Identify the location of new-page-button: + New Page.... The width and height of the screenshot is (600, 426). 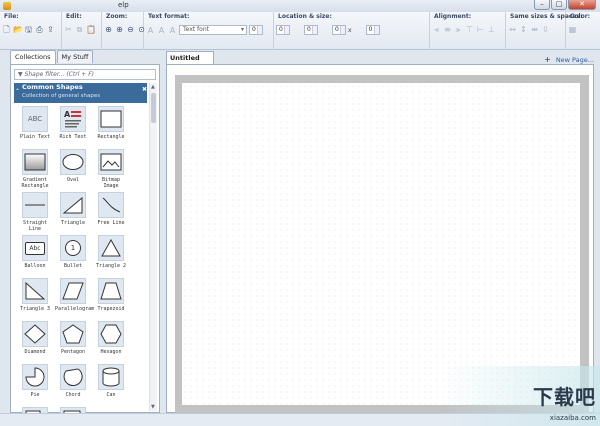
(569, 59).